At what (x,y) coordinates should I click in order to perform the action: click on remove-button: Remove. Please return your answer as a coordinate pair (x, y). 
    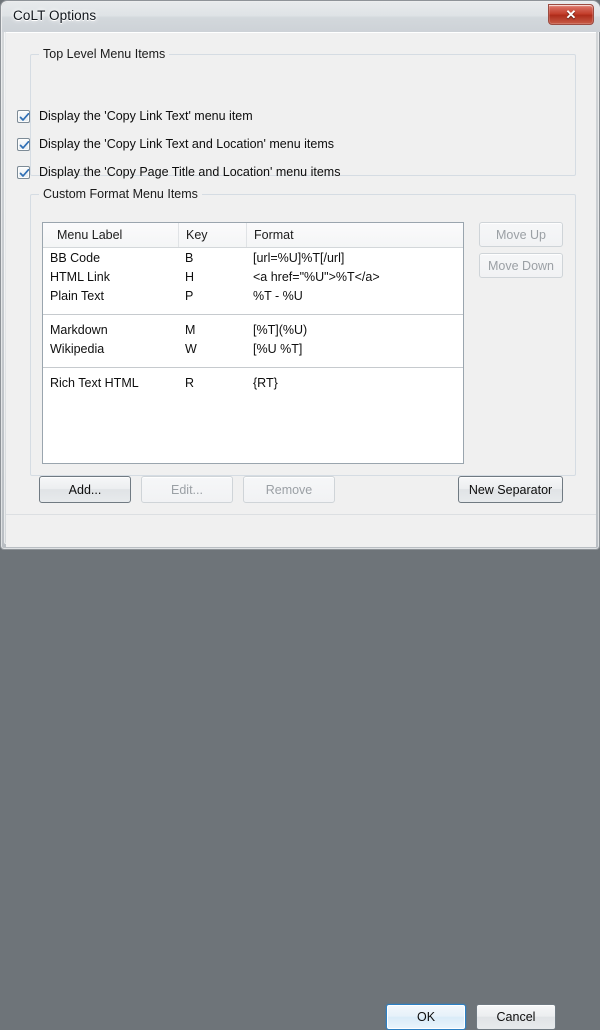
    Looking at the image, I should click on (289, 489).